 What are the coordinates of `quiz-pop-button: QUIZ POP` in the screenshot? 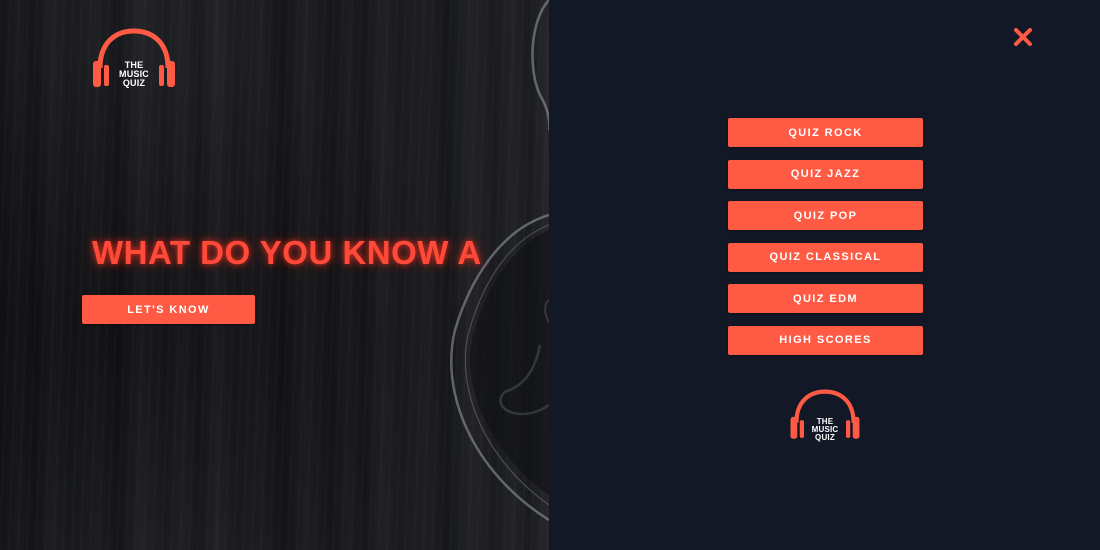 It's located at (825, 215).